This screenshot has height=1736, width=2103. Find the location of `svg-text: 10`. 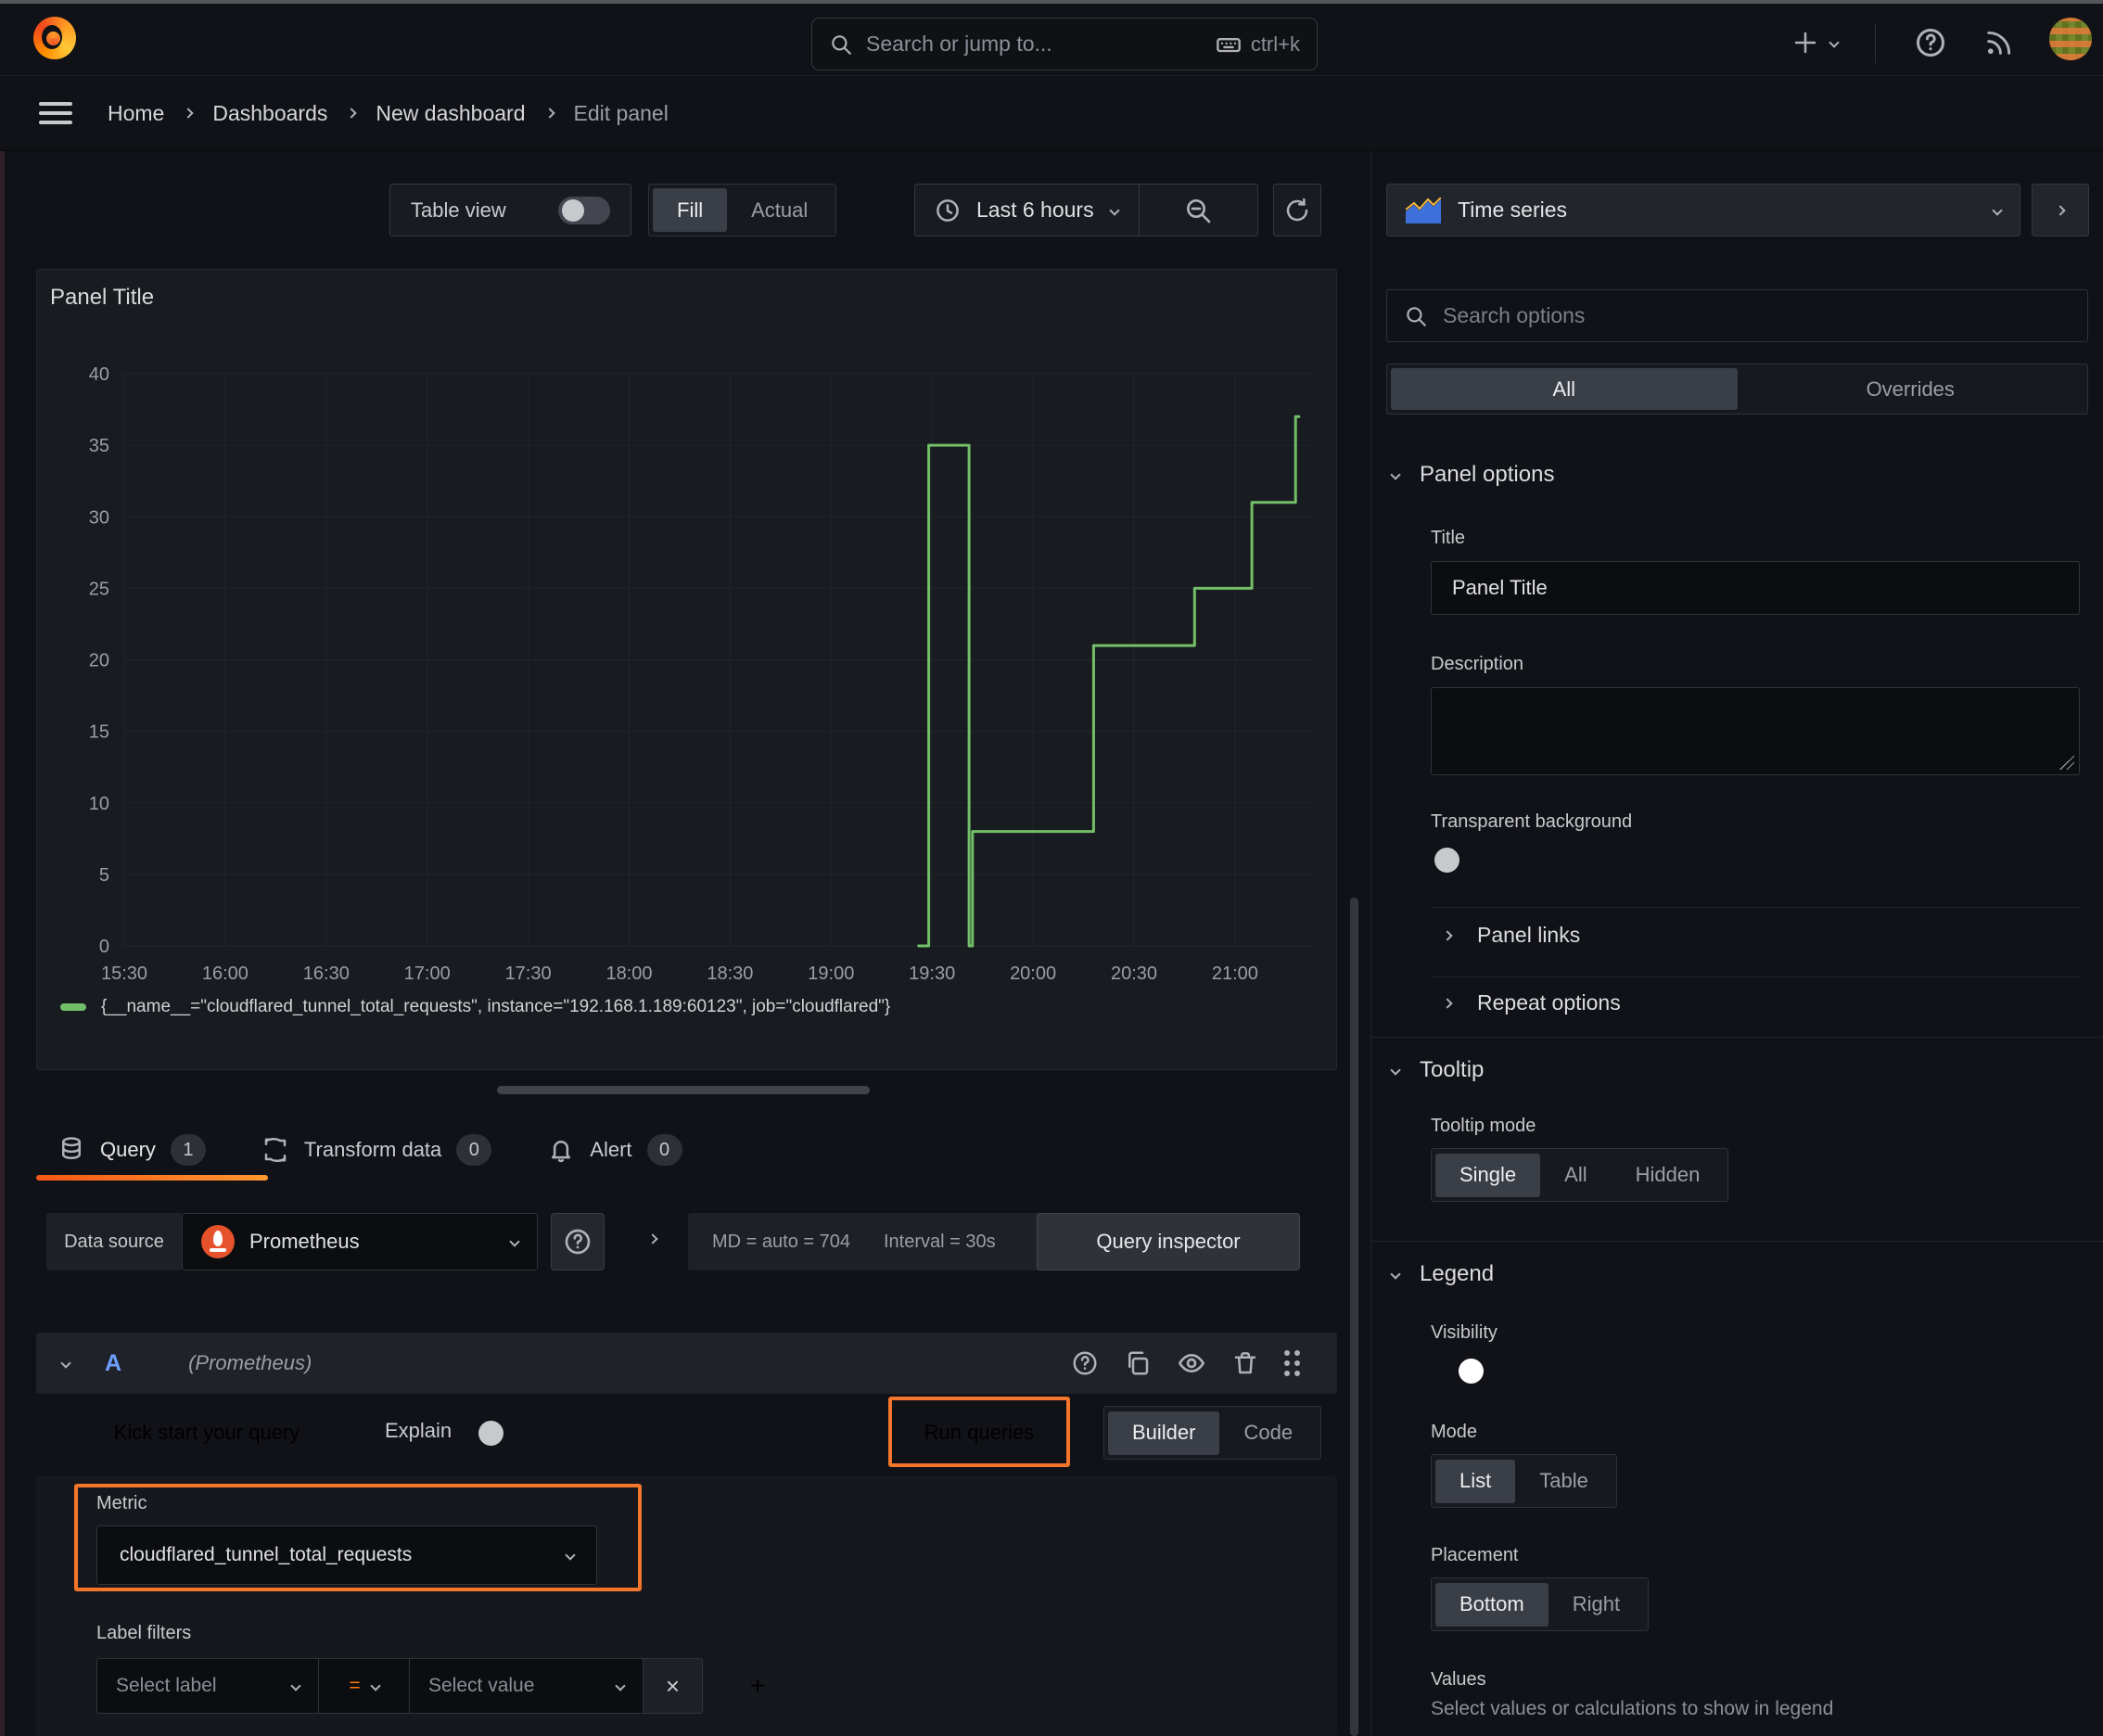

svg-text: 10 is located at coordinates (99, 804).